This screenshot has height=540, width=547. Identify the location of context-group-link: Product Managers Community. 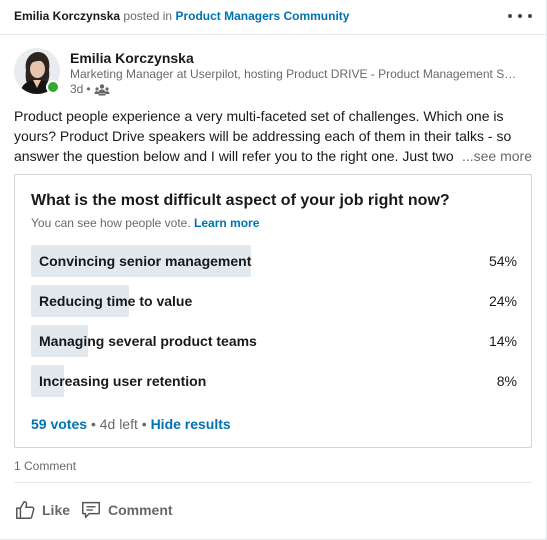
(262, 16).